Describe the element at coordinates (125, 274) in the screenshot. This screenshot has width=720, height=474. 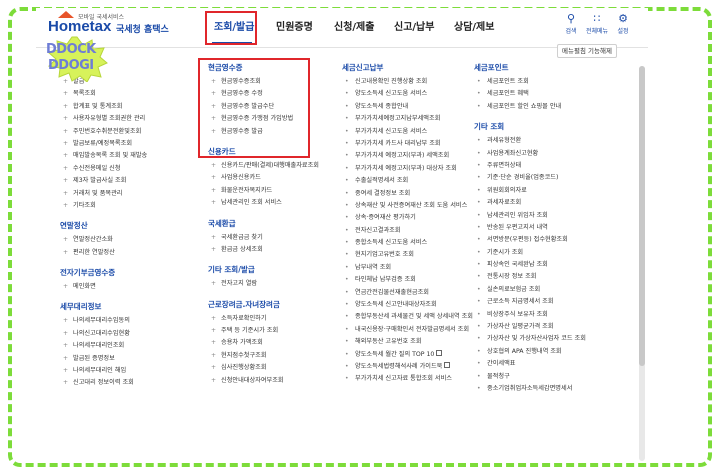
I see `section-title: 전자기부금영수증` at that location.